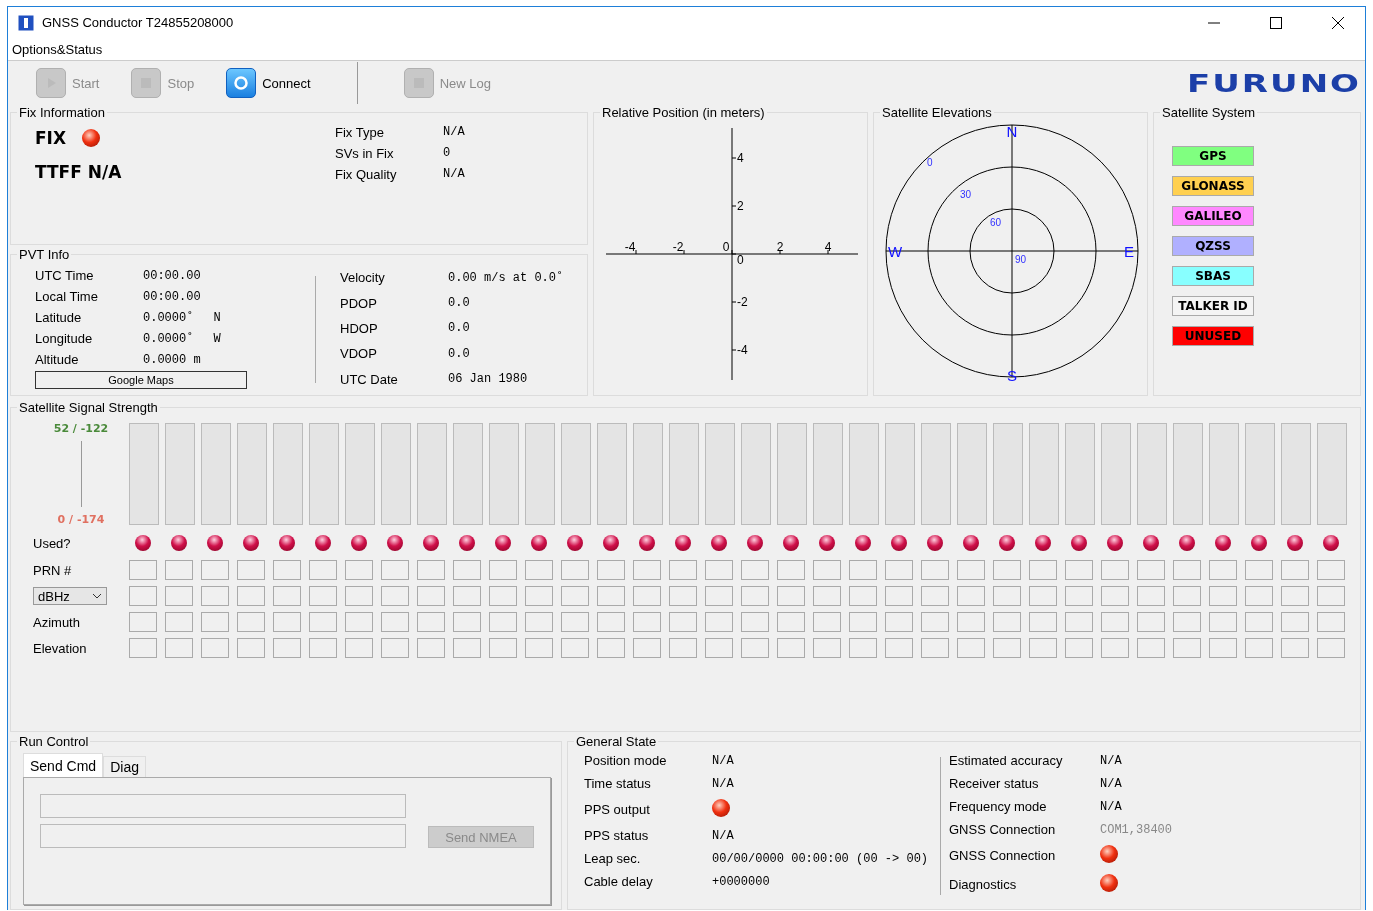  I want to click on satellite-system-tag: GALILEO, so click(1213, 216).